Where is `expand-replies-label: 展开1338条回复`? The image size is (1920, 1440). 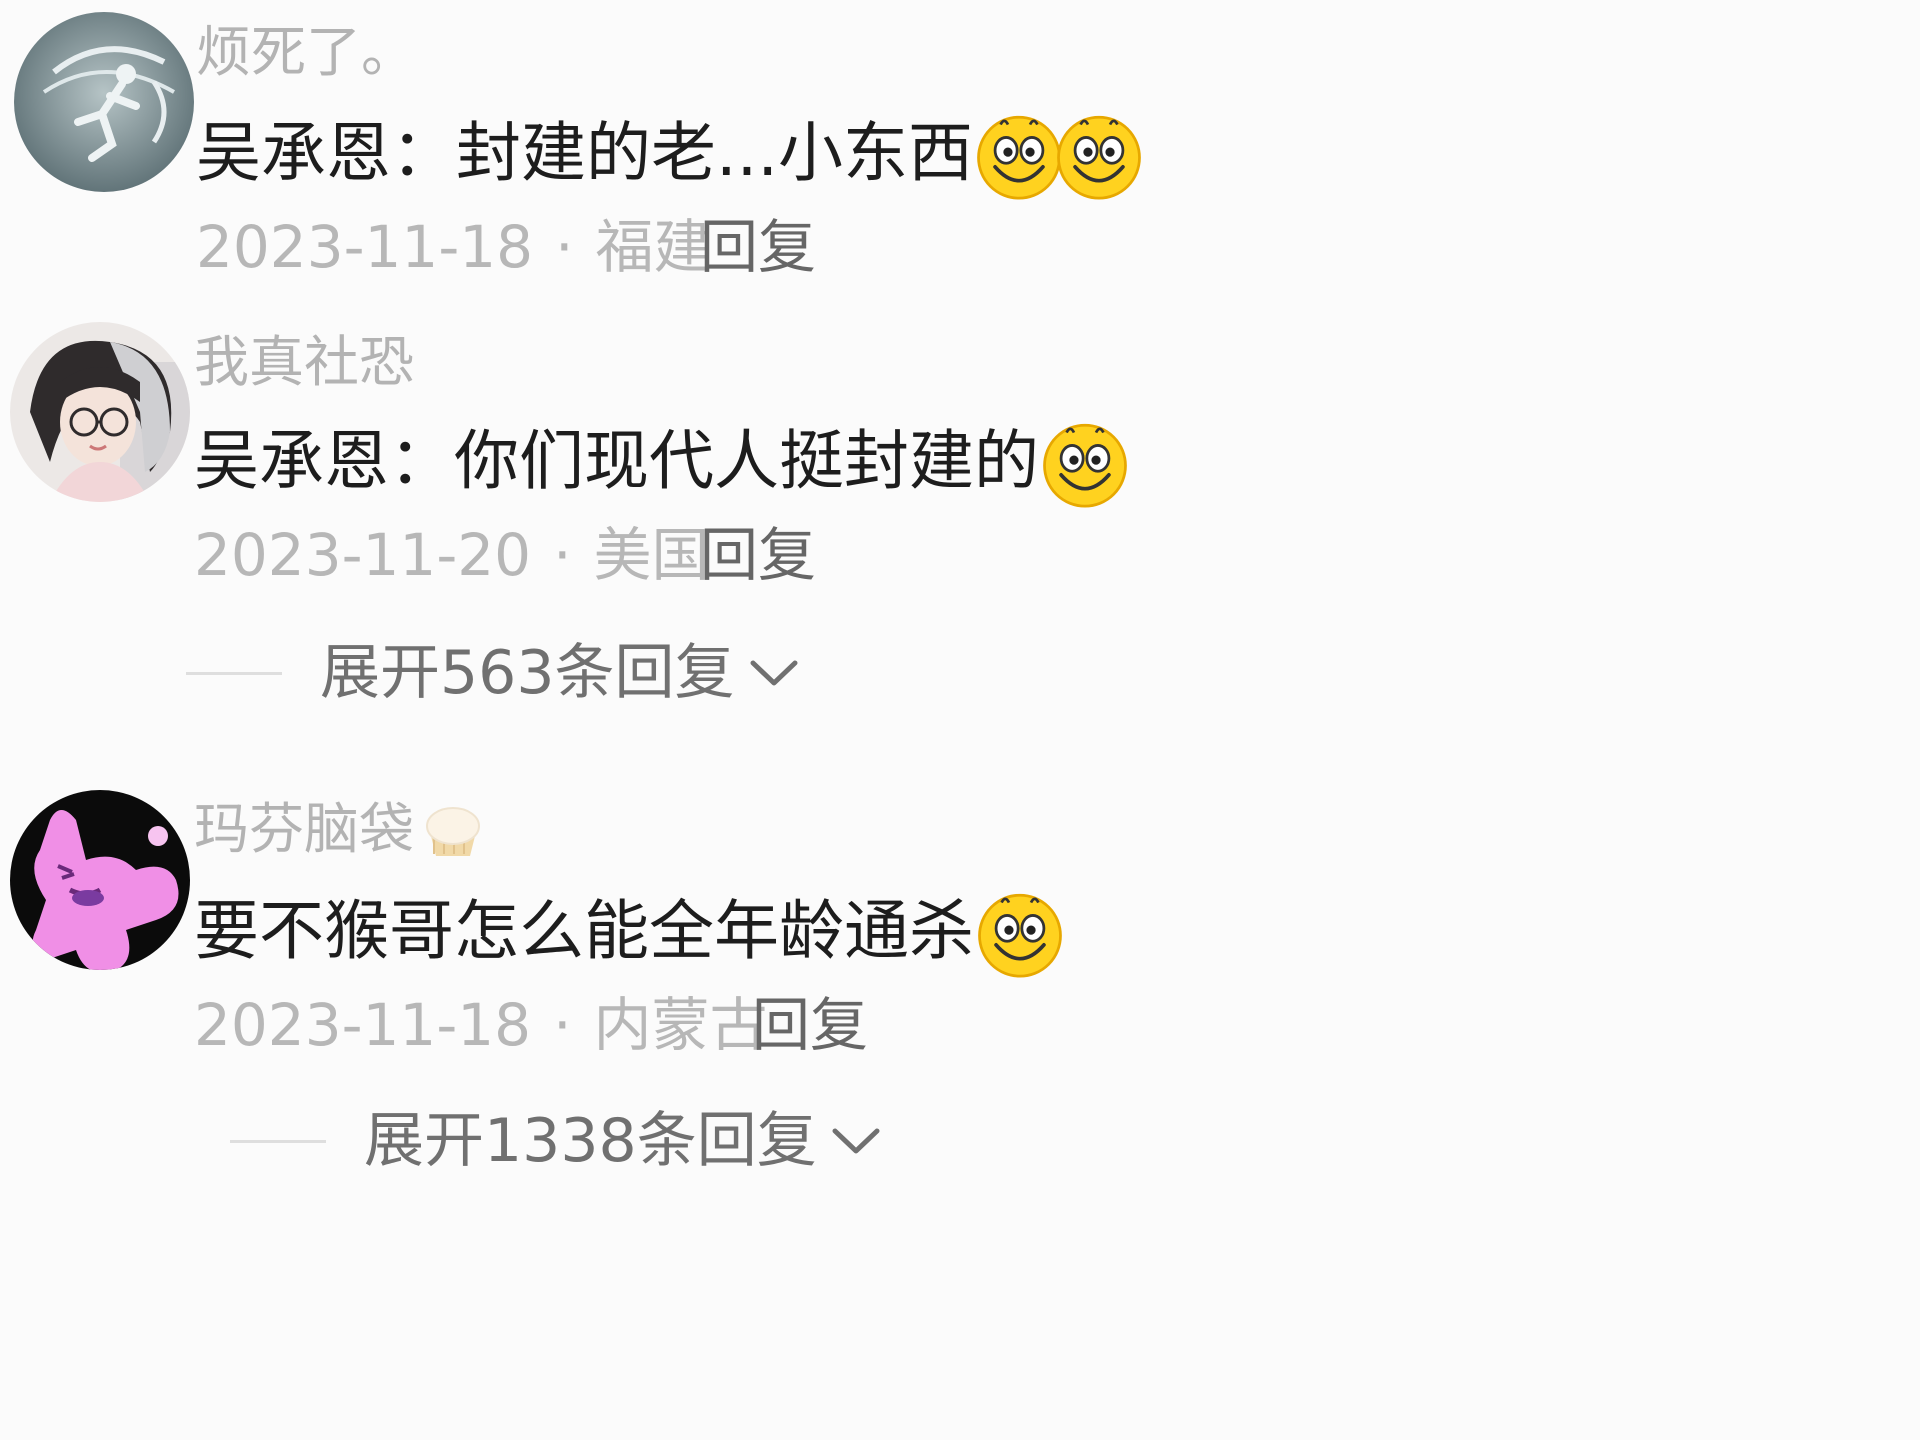 expand-replies-label: 展开1338条回复 is located at coordinates (590, 1141).